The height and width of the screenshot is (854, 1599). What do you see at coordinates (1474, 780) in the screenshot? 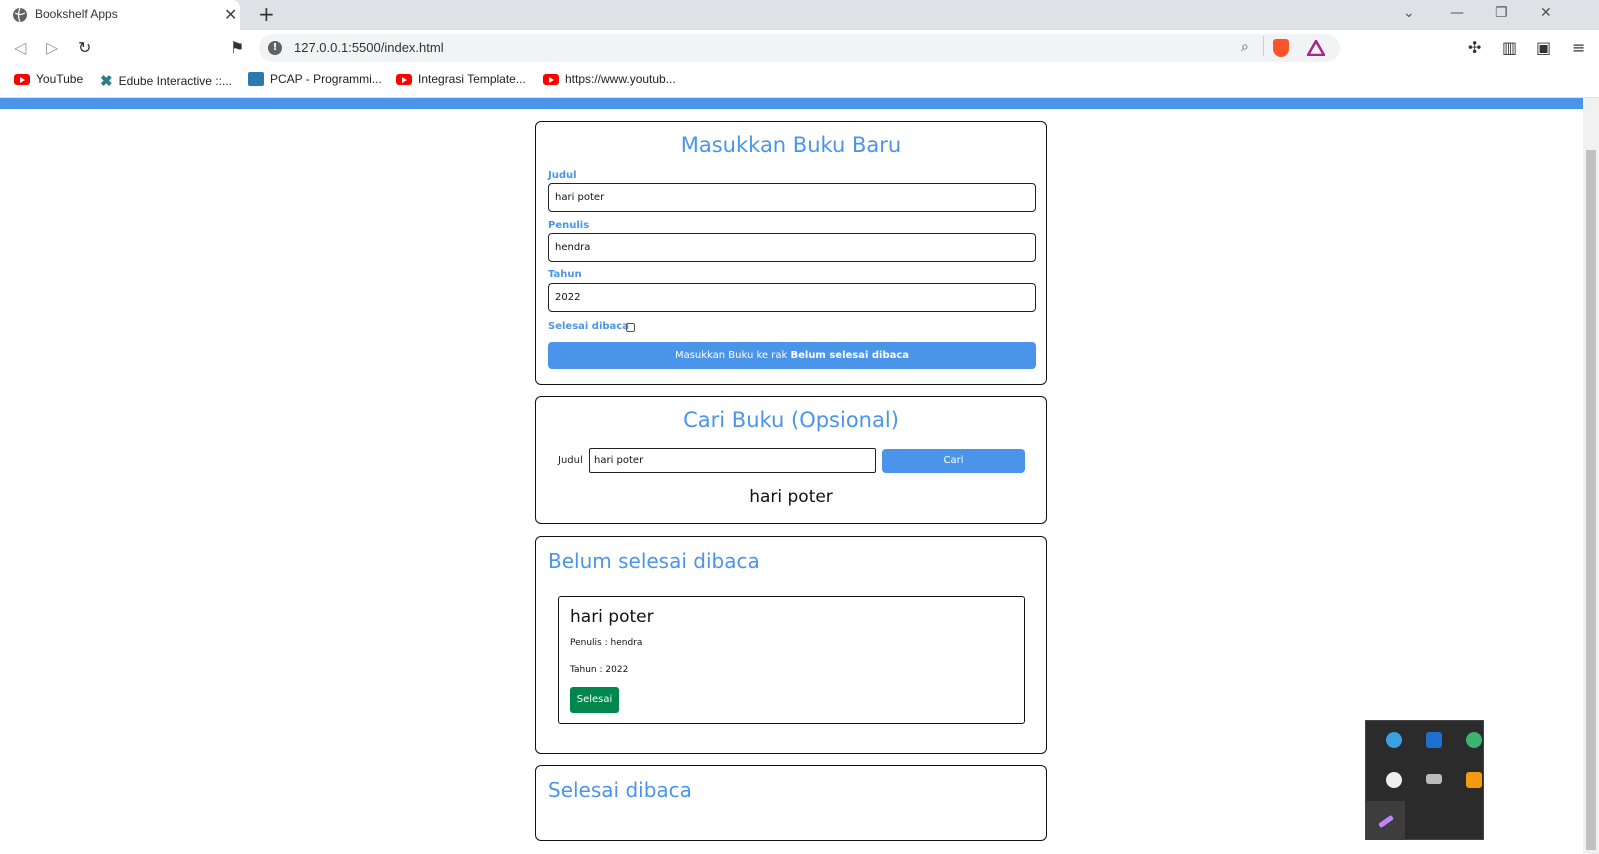
I see `task-app-icon` at bounding box center [1474, 780].